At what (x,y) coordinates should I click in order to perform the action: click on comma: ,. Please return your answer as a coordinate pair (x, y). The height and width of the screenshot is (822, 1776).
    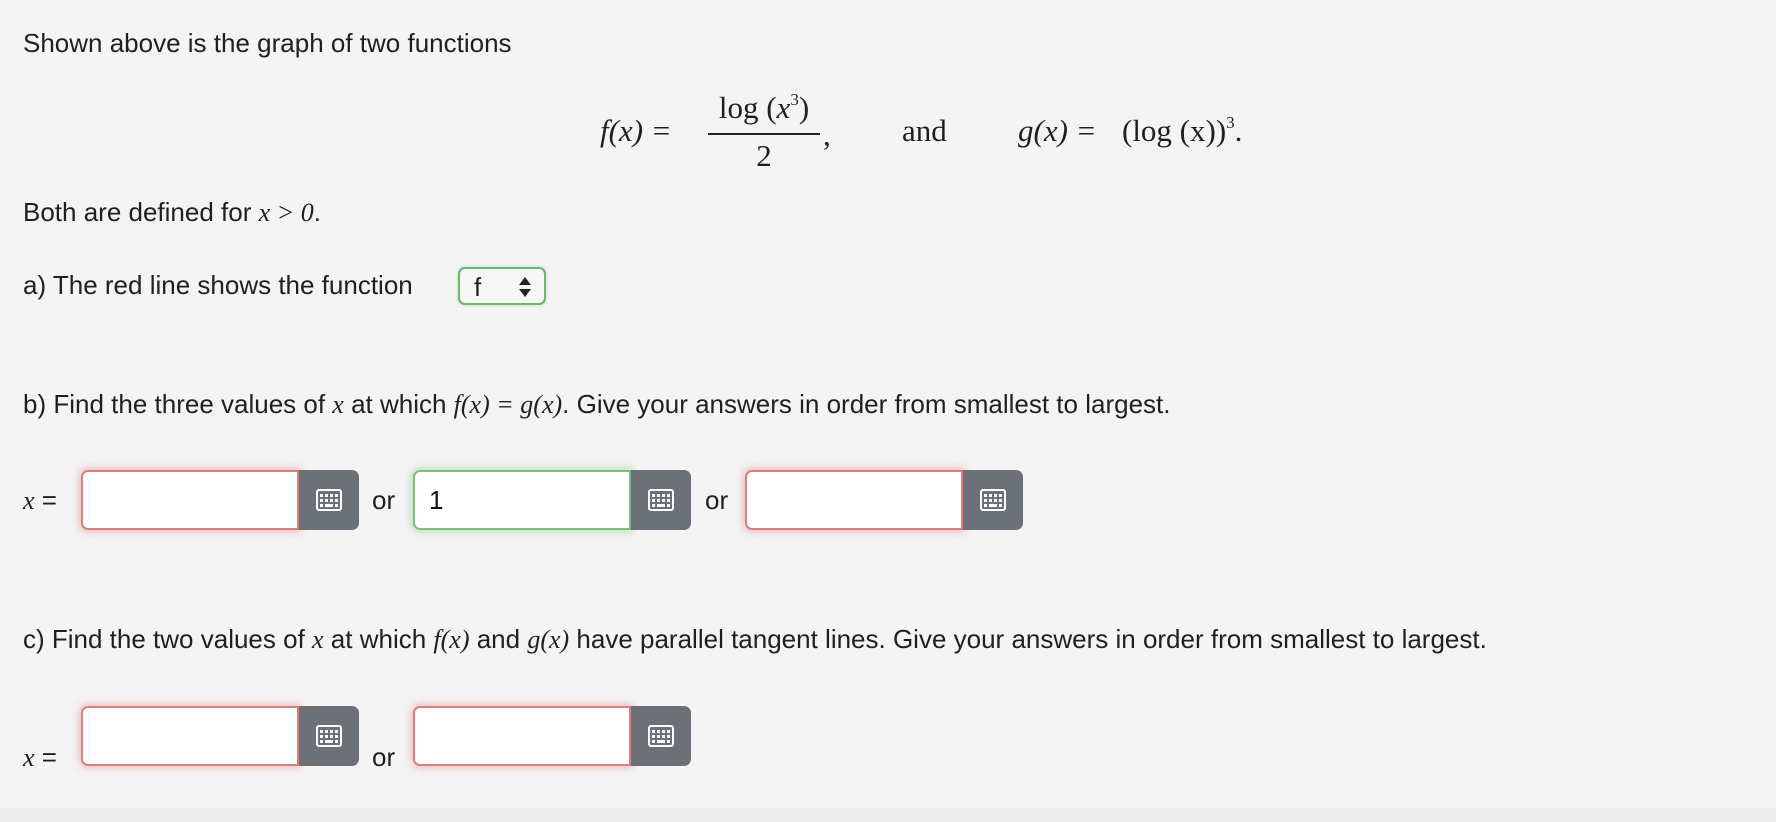
    Looking at the image, I should click on (827, 134).